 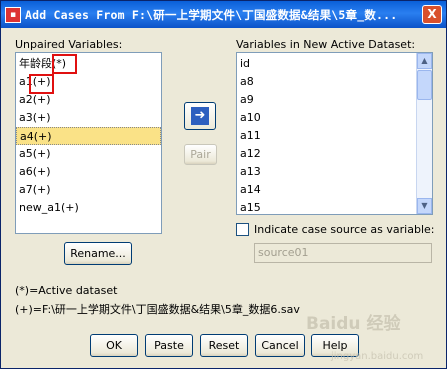 What do you see at coordinates (69, 44) in the screenshot?
I see `unpaired-variables-label: Unpaired Variables:` at bounding box center [69, 44].